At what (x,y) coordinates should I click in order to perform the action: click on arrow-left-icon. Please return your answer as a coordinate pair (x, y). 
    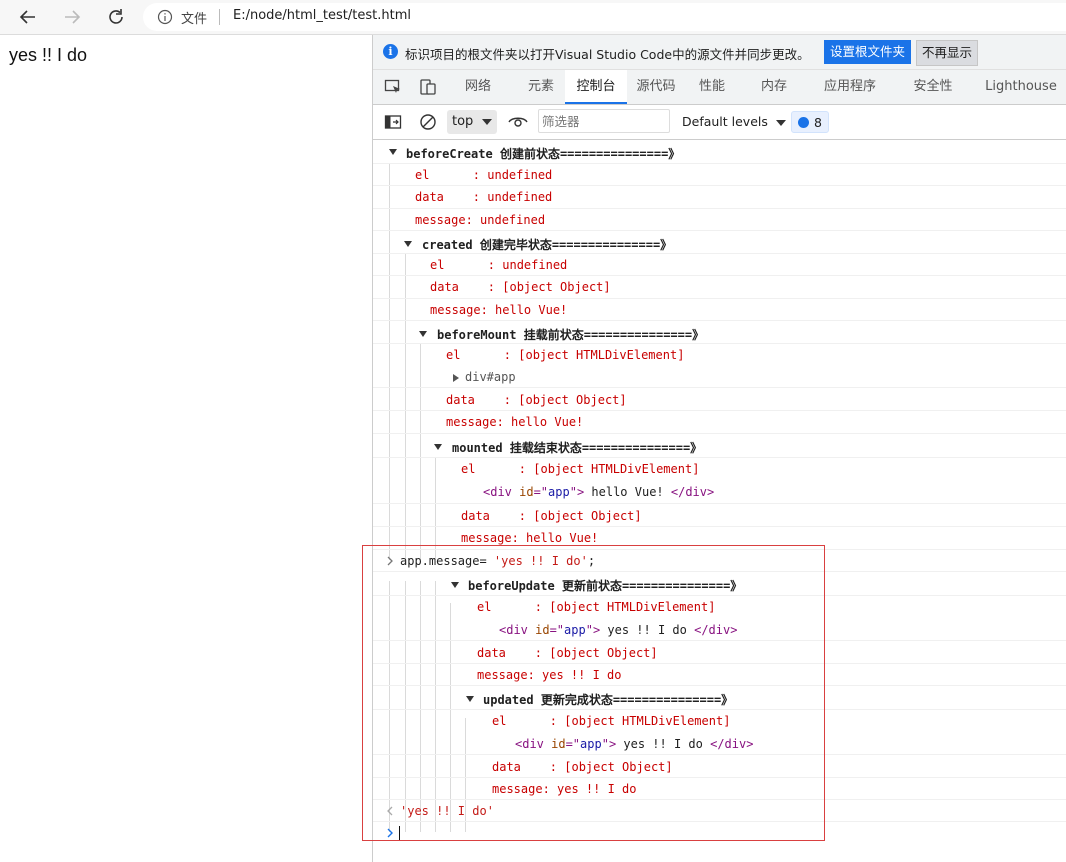
    Looking at the image, I should click on (27, 17).